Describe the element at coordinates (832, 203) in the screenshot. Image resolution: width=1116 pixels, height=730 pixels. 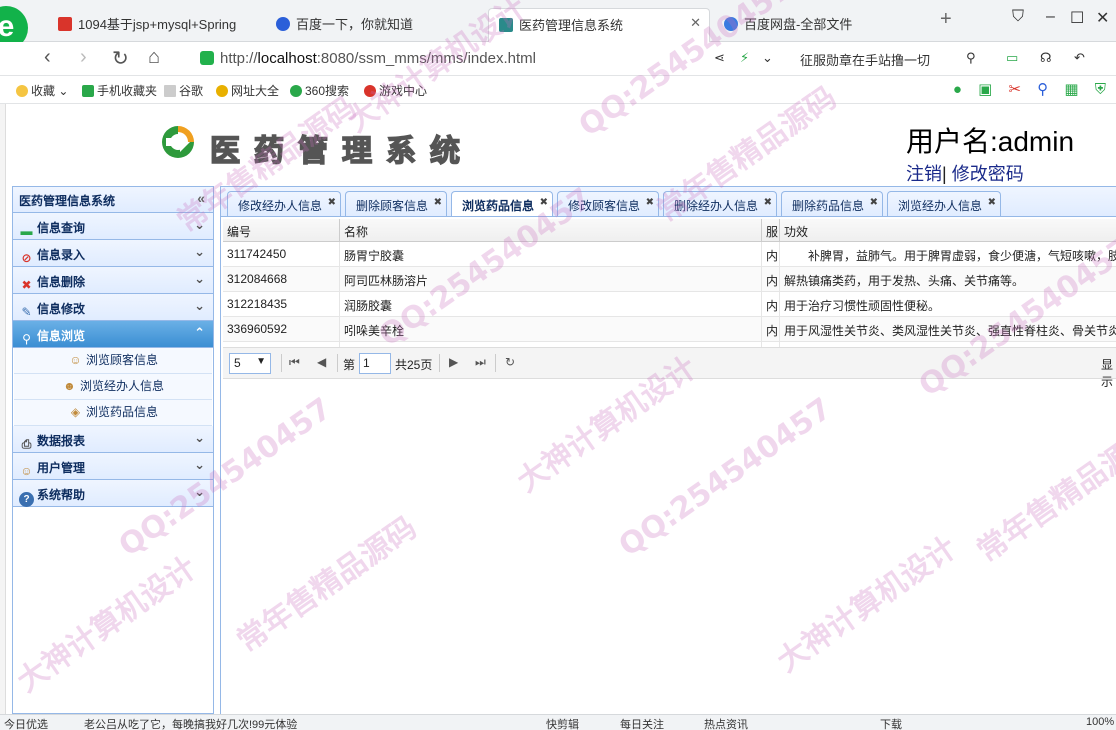
I see `tab-delete-medicine: 删除药品信息 ✖` at that location.